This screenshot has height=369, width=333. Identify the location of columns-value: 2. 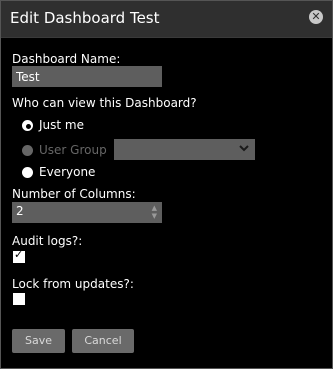
(20, 211).